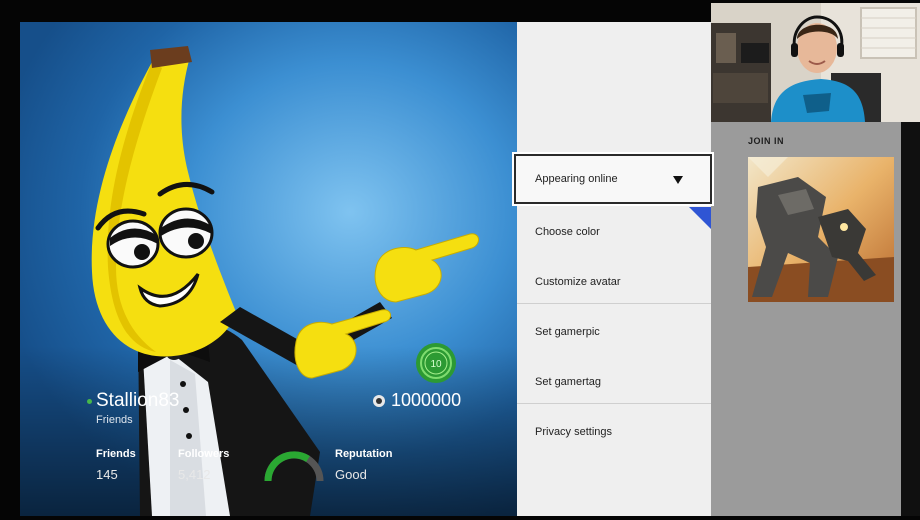  I want to click on menu-item-label: Set gamertag, so click(568, 382).